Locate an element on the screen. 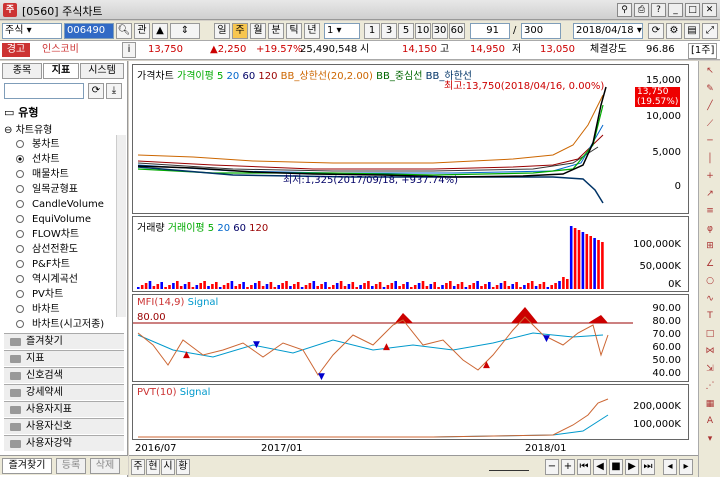  zoom-out-icon: − is located at coordinates (552, 467).